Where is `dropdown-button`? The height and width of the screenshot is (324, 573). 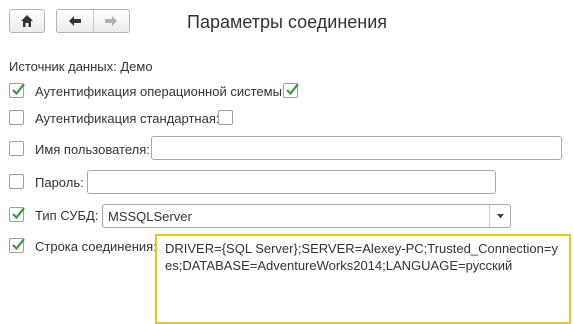
dropdown-button is located at coordinates (499, 216).